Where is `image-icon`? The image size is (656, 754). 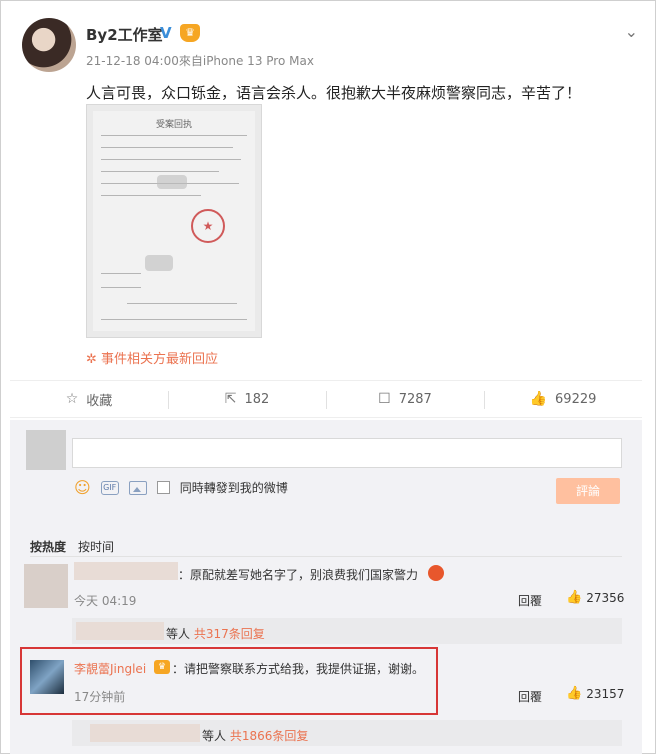 image-icon is located at coordinates (137, 487).